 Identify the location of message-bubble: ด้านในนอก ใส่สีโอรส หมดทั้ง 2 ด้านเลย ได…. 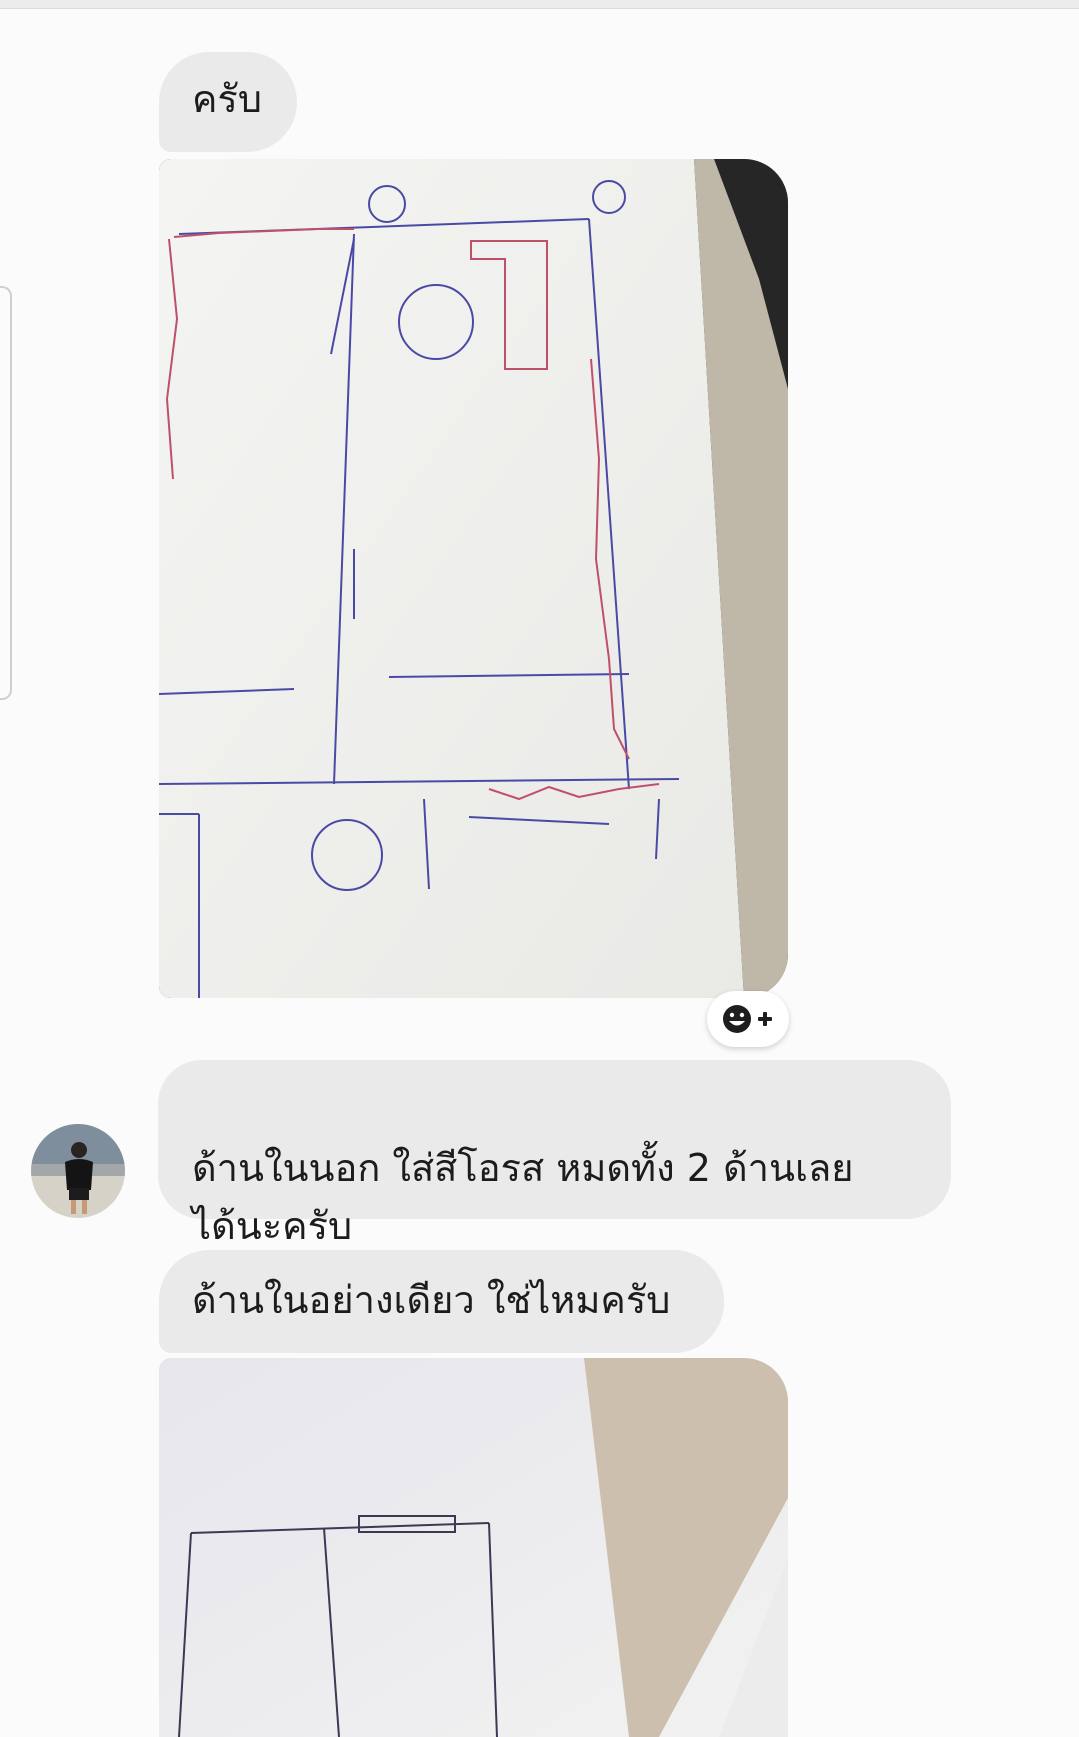
(554, 1154).